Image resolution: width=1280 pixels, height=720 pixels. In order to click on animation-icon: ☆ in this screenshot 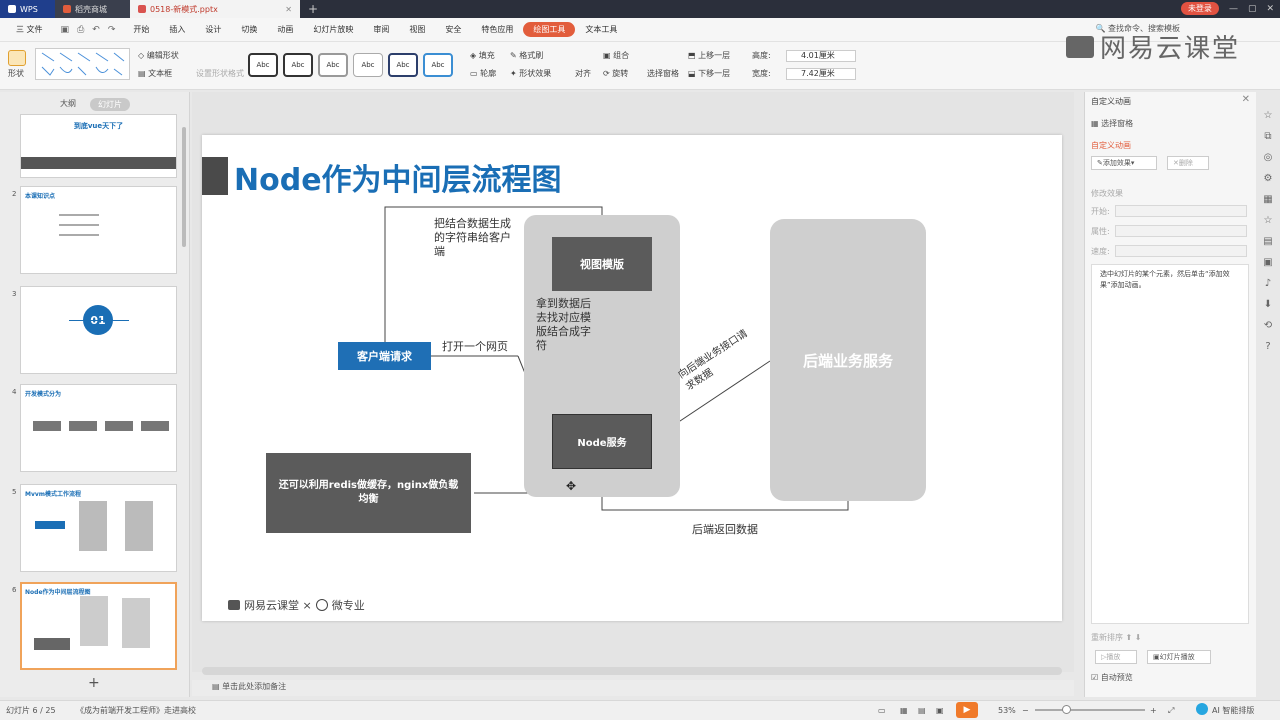, I will do `click(1268, 115)`.